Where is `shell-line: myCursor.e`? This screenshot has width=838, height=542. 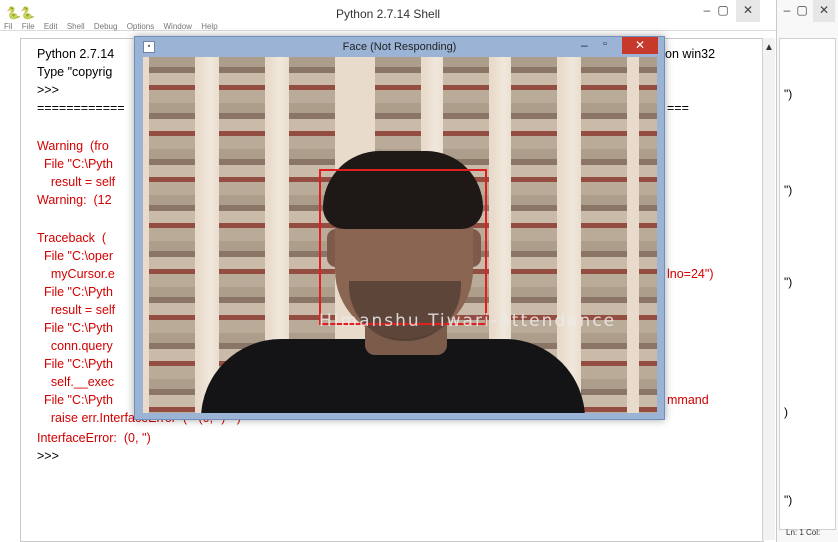
shell-line: myCursor.e is located at coordinates (76, 274).